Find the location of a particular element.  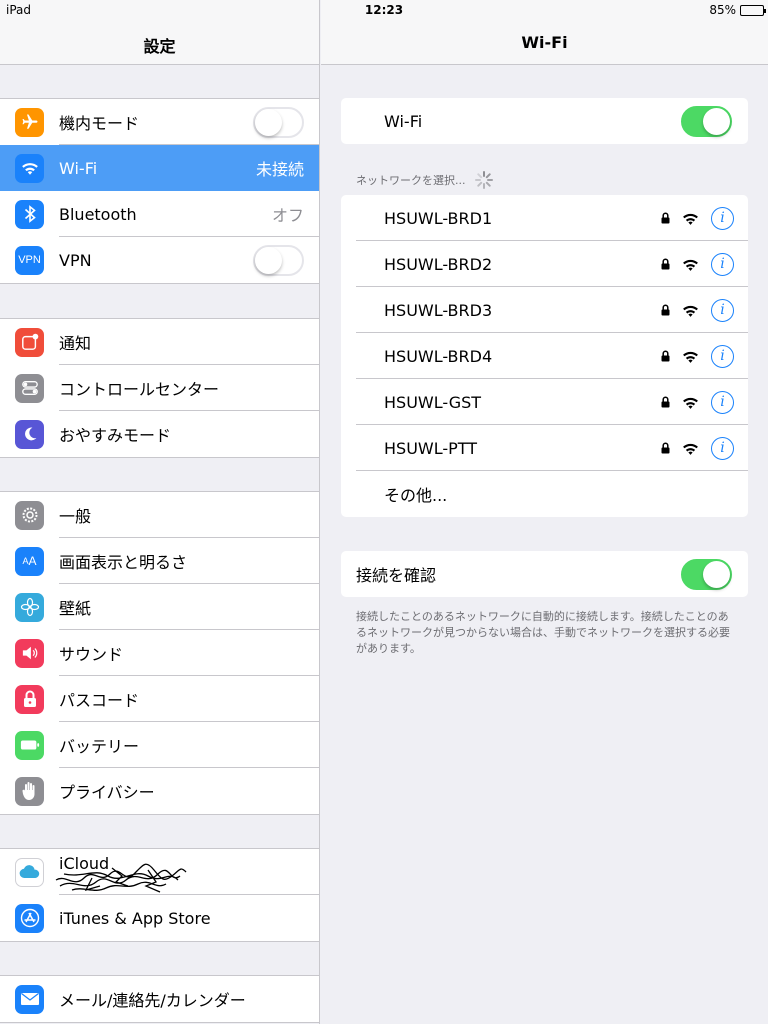

vpn-icon: VPN is located at coordinates (29, 260).